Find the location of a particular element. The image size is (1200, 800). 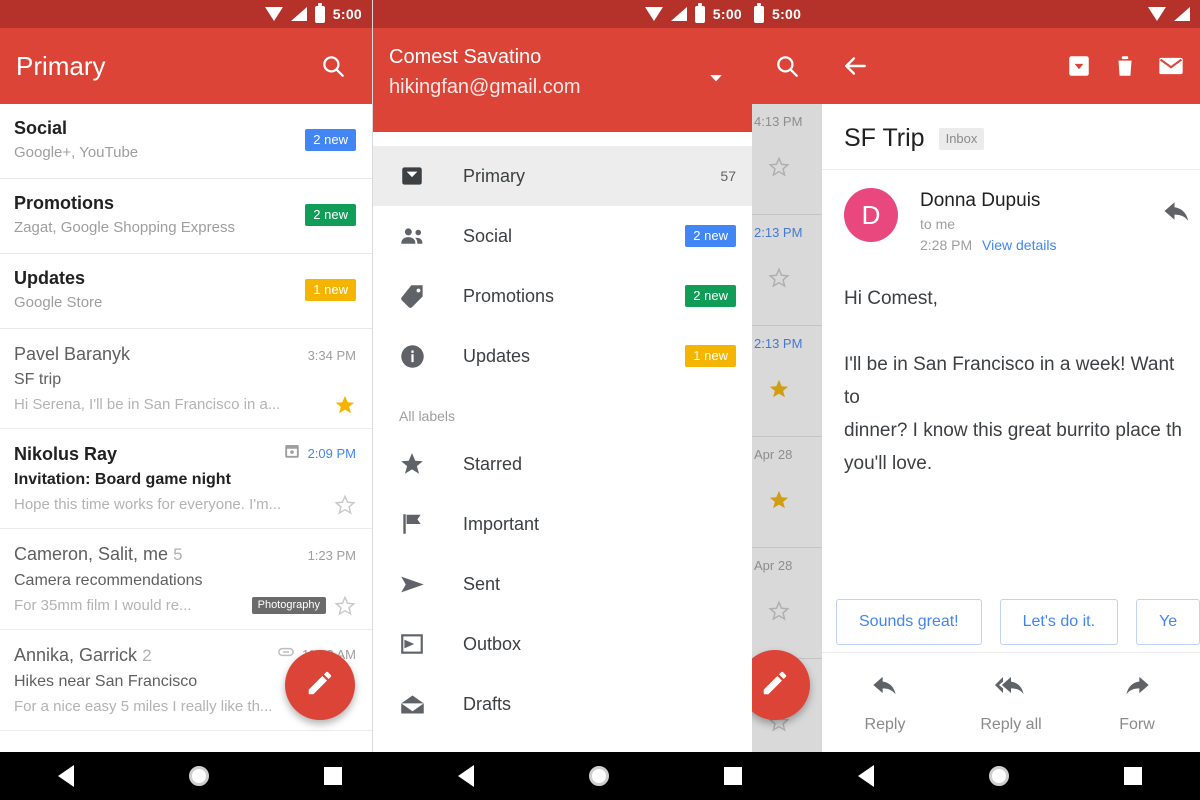

category-subtitle: Google+, YouTube is located at coordinates (76, 152).